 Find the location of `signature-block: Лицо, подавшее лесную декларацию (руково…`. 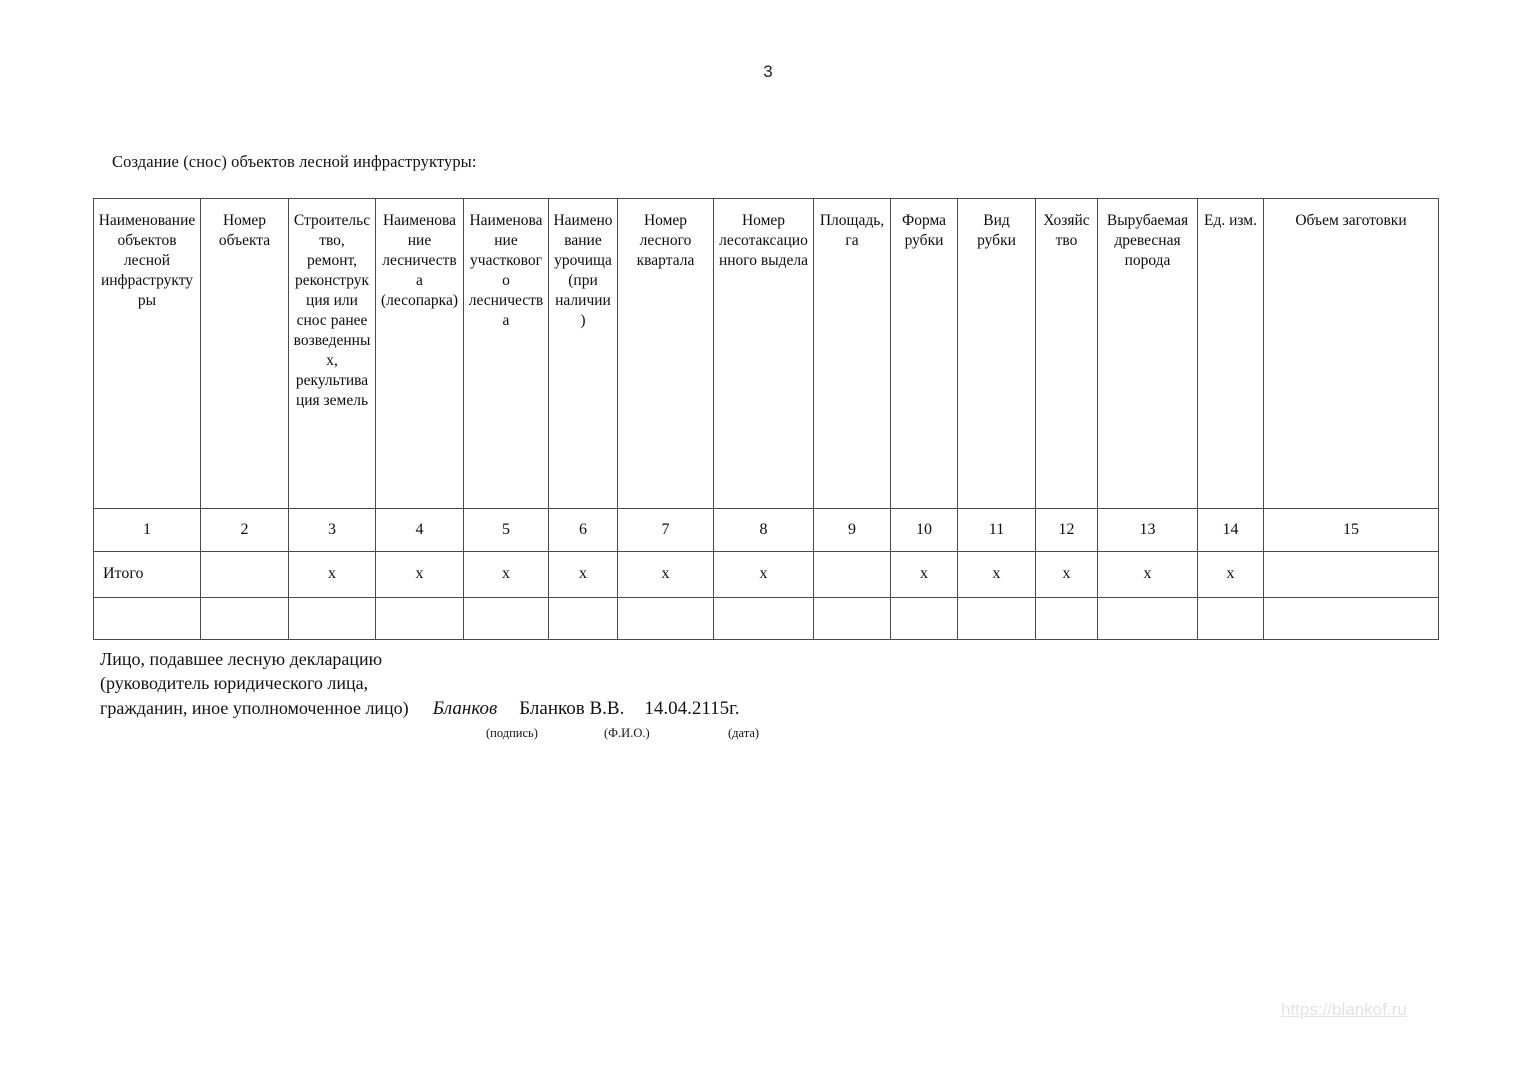

signature-block: Лицо, подавшее лесную декларацию (руково… is located at coordinates (420, 684).